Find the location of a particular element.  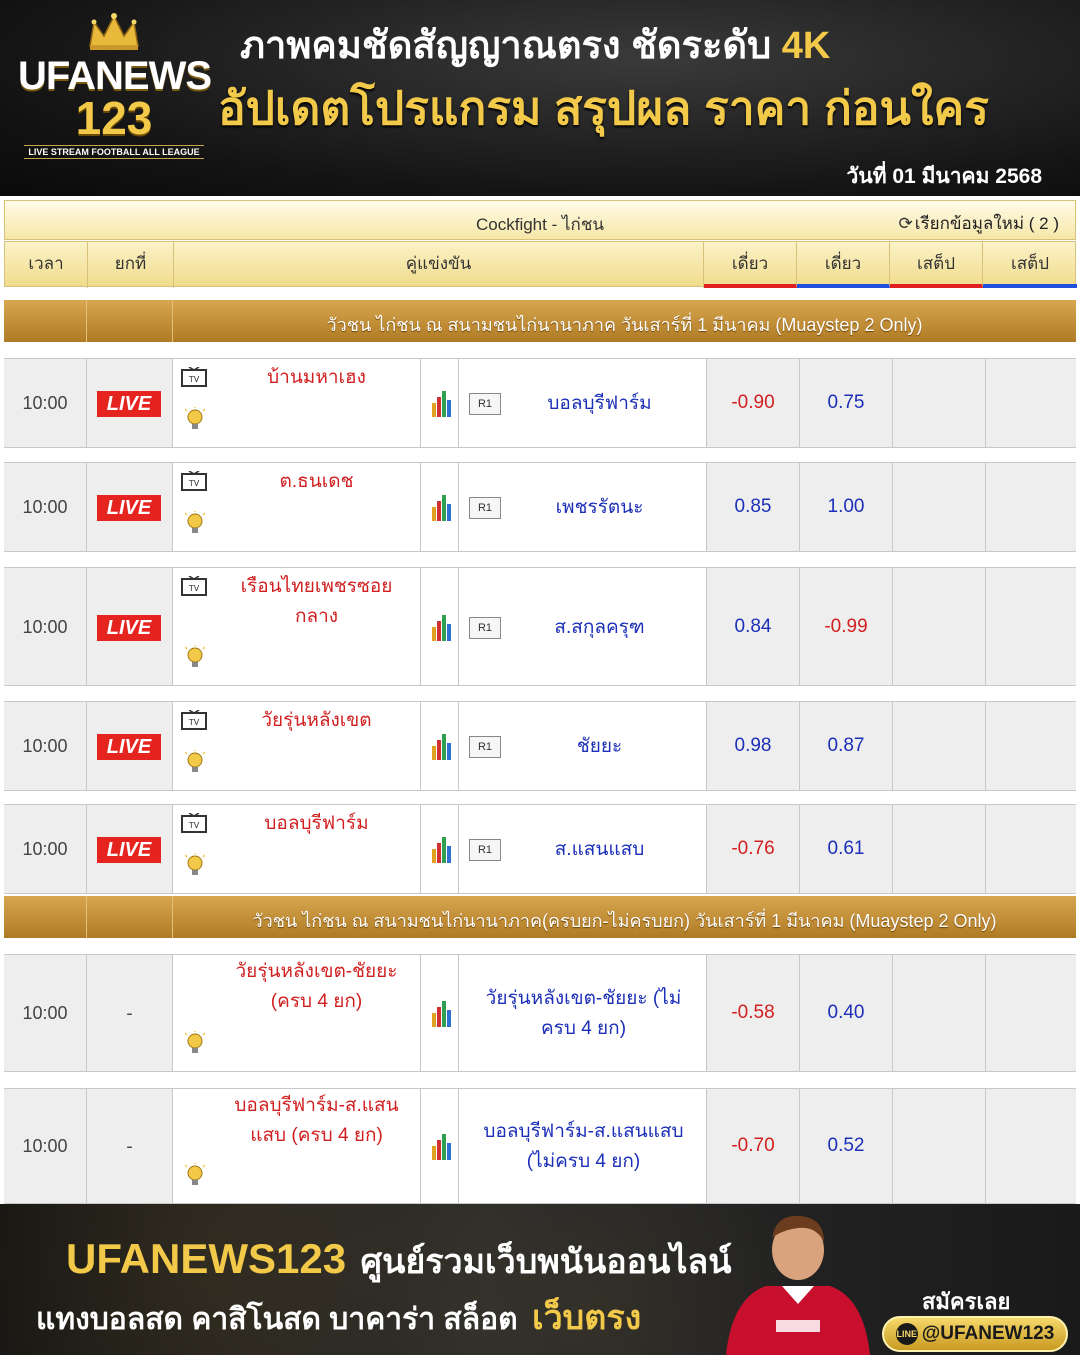

odds-value: -0.99 is located at coordinates (846, 627).